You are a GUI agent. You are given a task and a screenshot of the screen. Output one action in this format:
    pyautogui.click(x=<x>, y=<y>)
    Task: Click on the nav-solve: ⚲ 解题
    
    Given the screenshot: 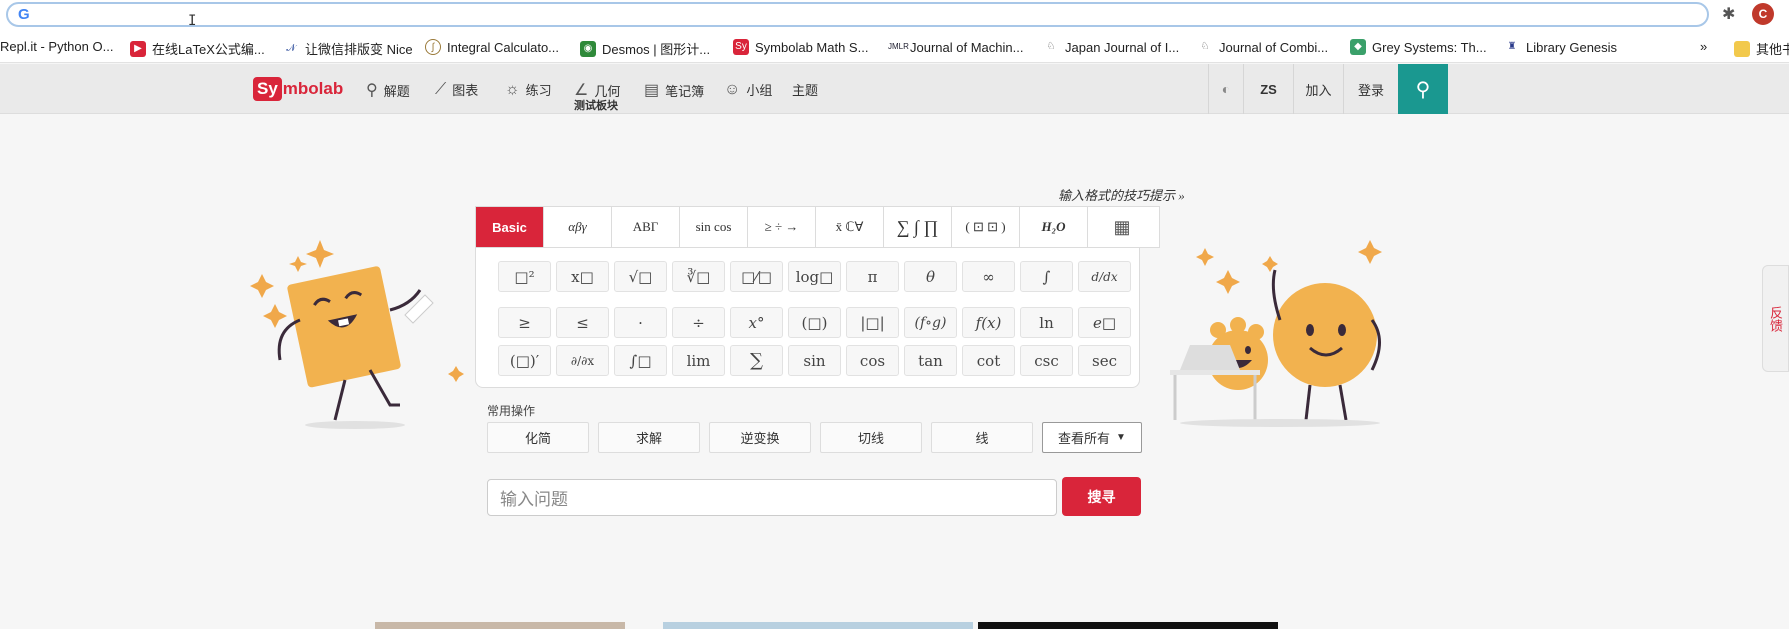 What is the action you would take?
    pyautogui.click(x=388, y=90)
    